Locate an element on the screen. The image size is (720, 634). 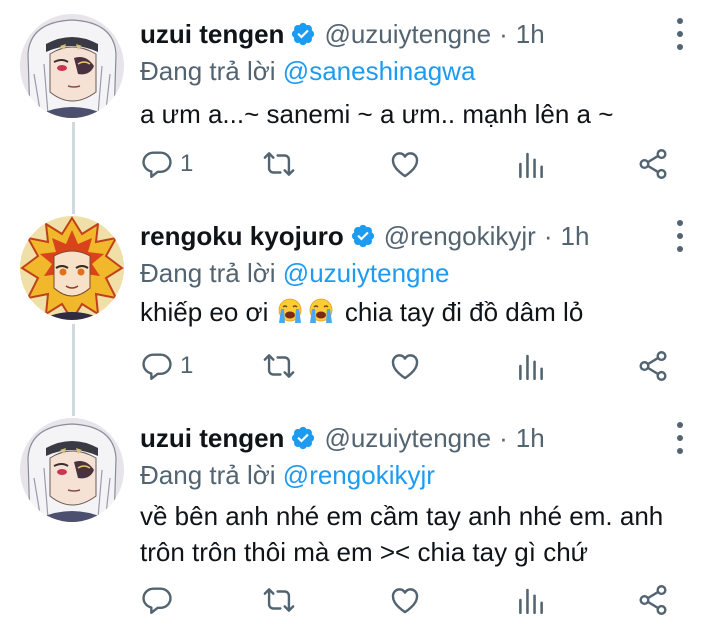
reply-mention-link: @saneshinagwa is located at coordinates (379, 71).